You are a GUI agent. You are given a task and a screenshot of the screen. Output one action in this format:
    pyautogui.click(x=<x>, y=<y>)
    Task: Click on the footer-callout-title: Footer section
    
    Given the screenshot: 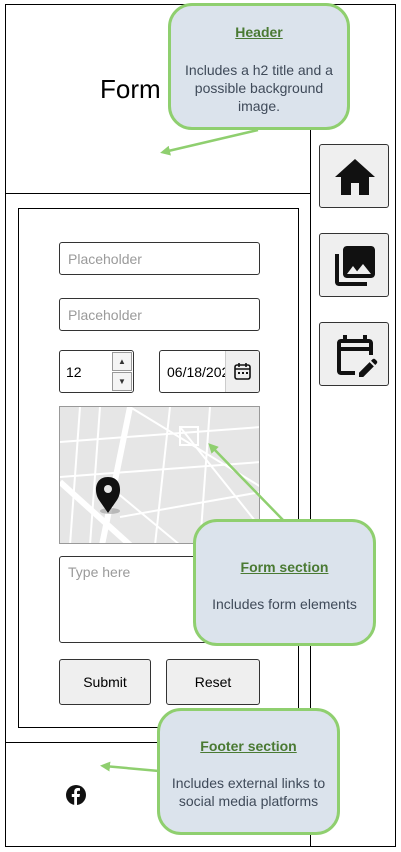 What is the action you would take?
    pyautogui.click(x=248, y=746)
    